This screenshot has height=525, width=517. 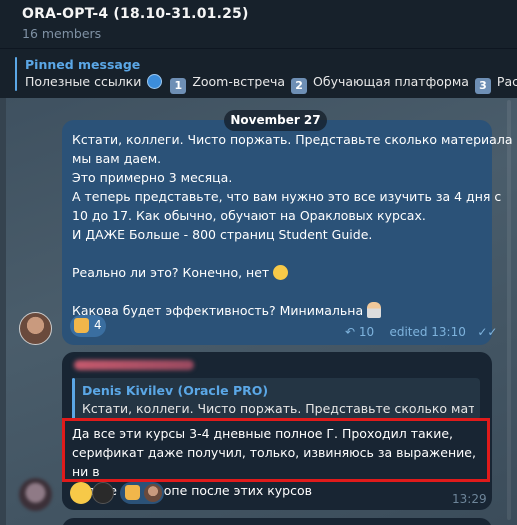 I want to click on message-line: Это примерно 3 месяца., so click(x=152, y=177).